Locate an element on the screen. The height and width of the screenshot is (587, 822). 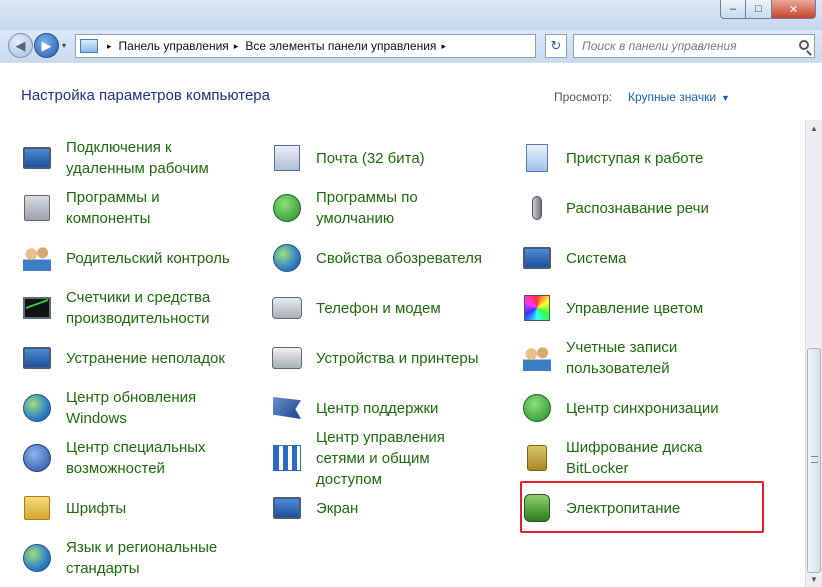
item-label: Подключения к удаленным рабочим is located at coordinates (137, 158).